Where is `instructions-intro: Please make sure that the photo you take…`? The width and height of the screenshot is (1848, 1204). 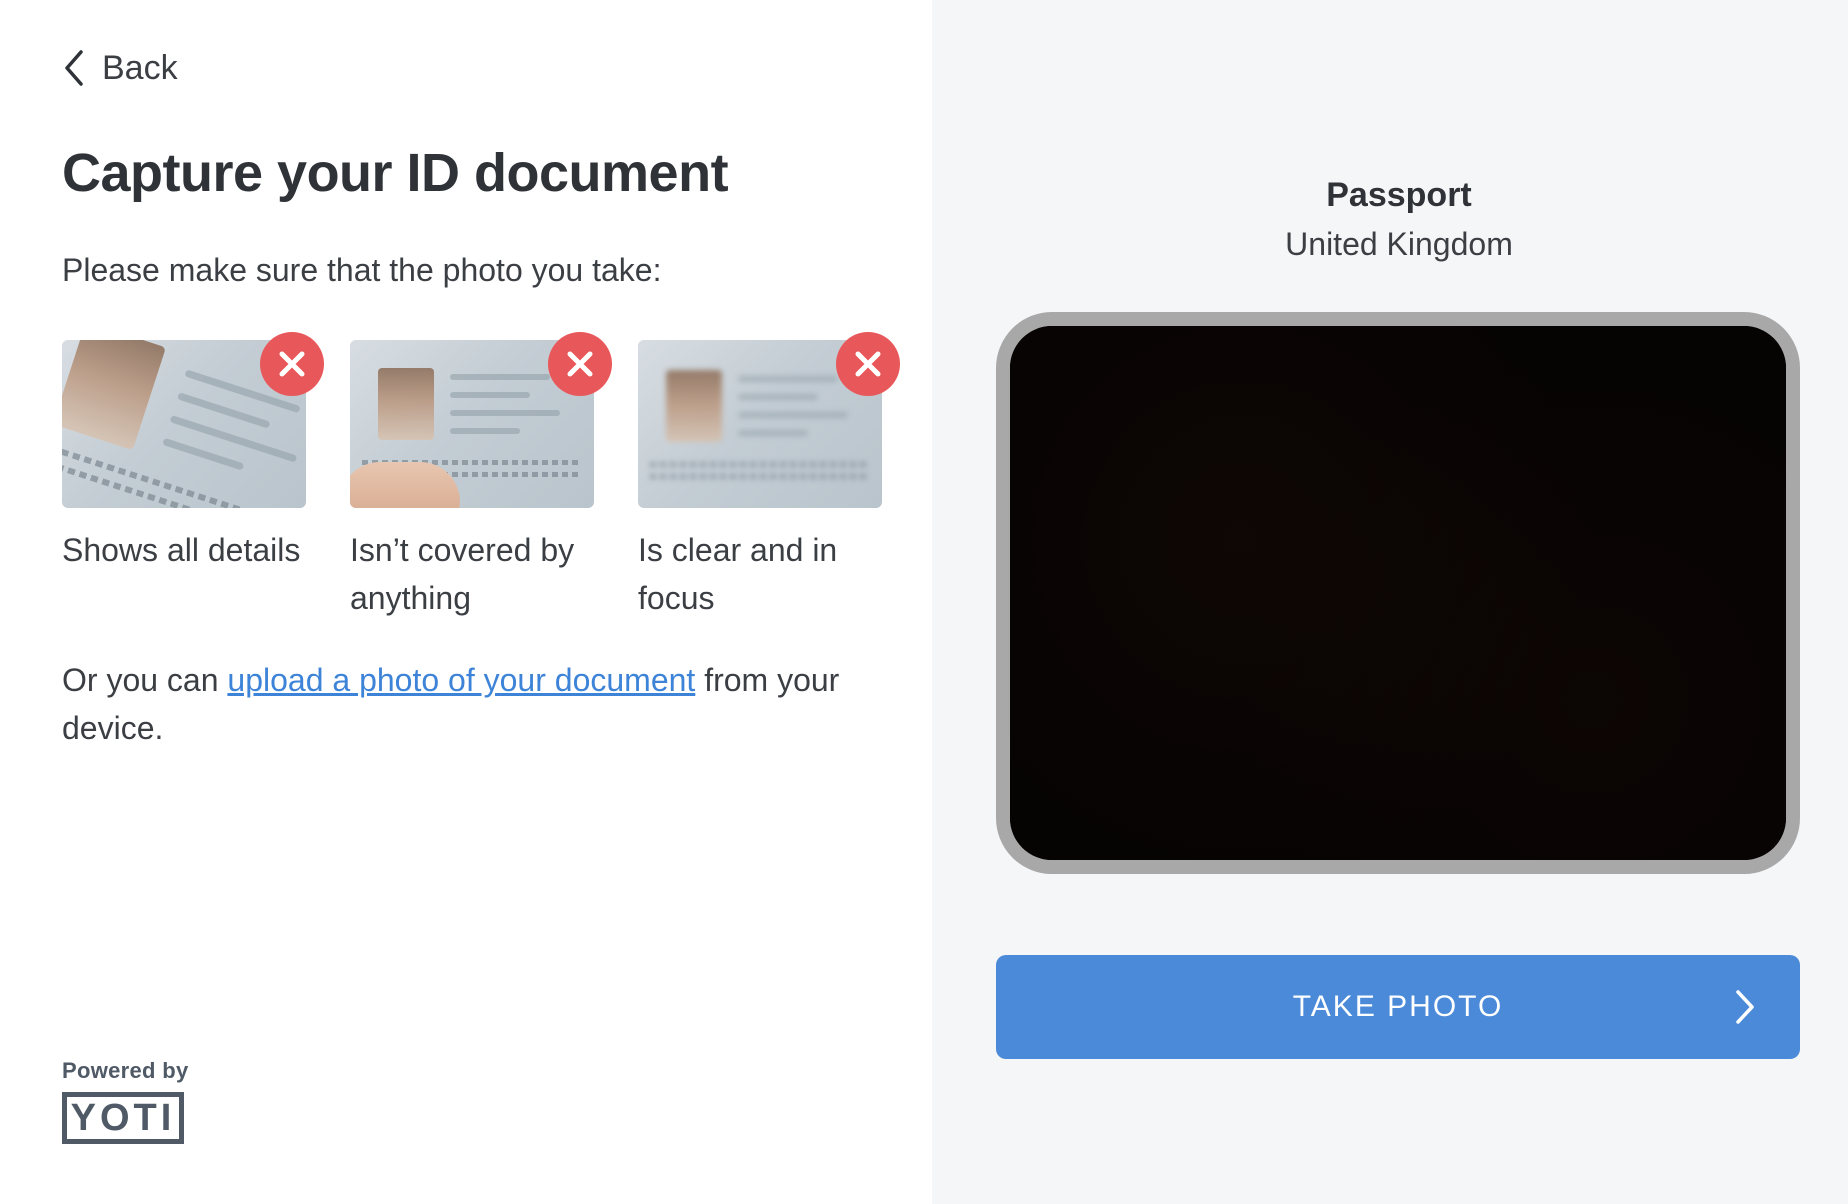
instructions-intro: Please make sure that the photo you take… is located at coordinates (362, 270).